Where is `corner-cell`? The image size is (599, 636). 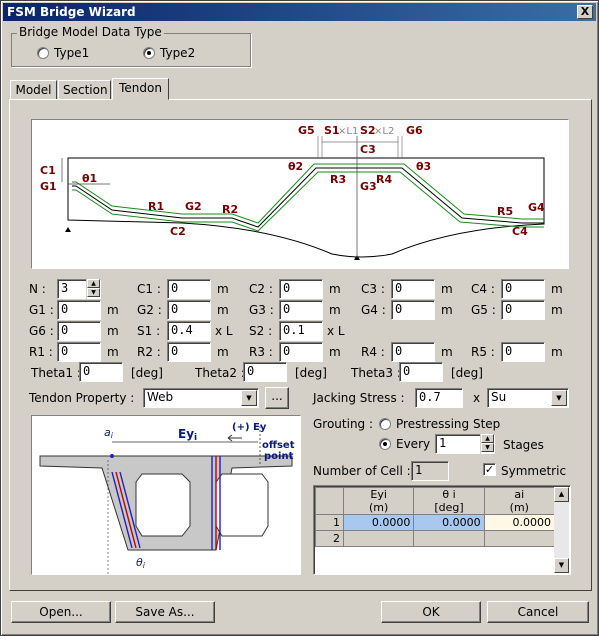 corner-cell is located at coordinates (329, 501).